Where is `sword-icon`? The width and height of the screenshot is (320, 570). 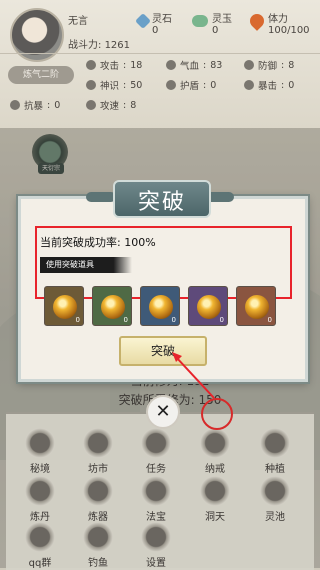 sword-icon is located at coordinates (156, 491).